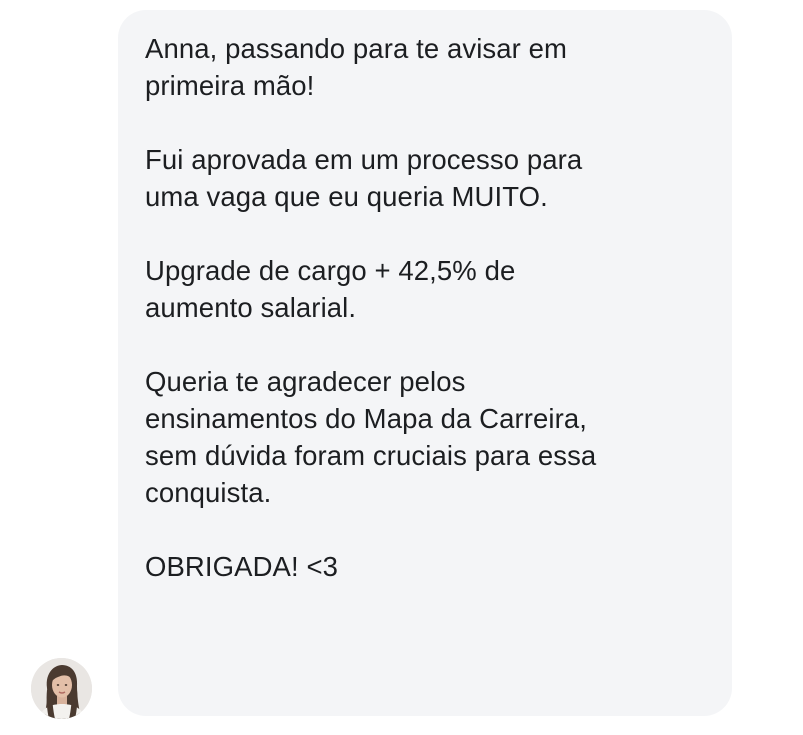  I want to click on sender-avatar, so click(61, 688).